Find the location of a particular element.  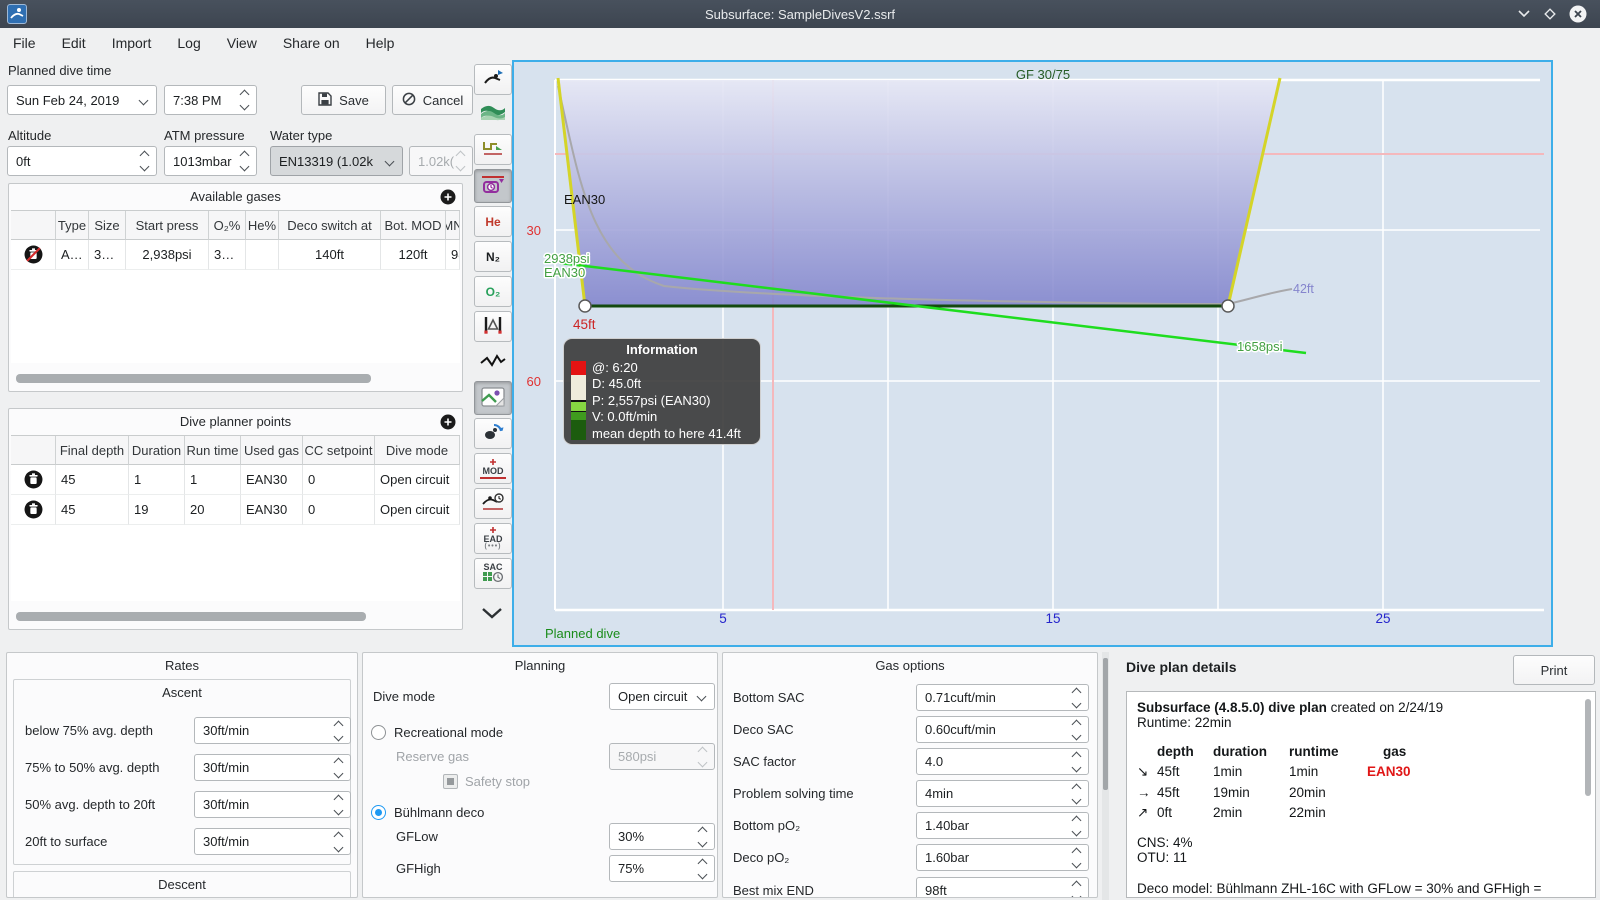

ascent-rate-spinner-3: 30ft/min is located at coordinates (272, 804).